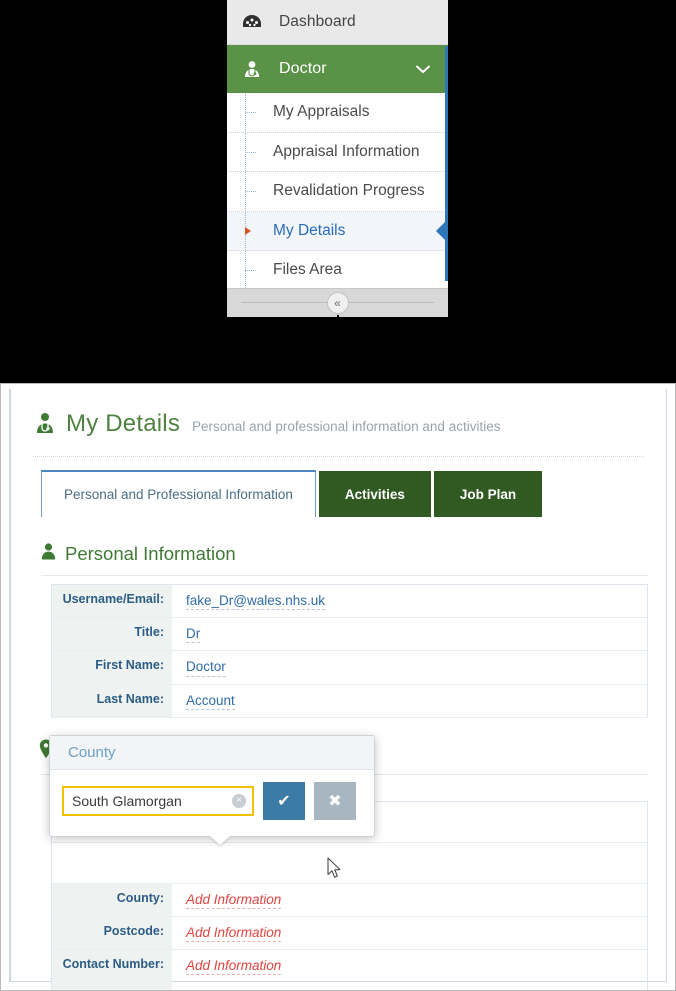 The width and height of the screenshot is (676, 991). What do you see at coordinates (337, 69) in the screenshot?
I see `nav-item-doctor: Doctor` at bounding box center [337, 69].